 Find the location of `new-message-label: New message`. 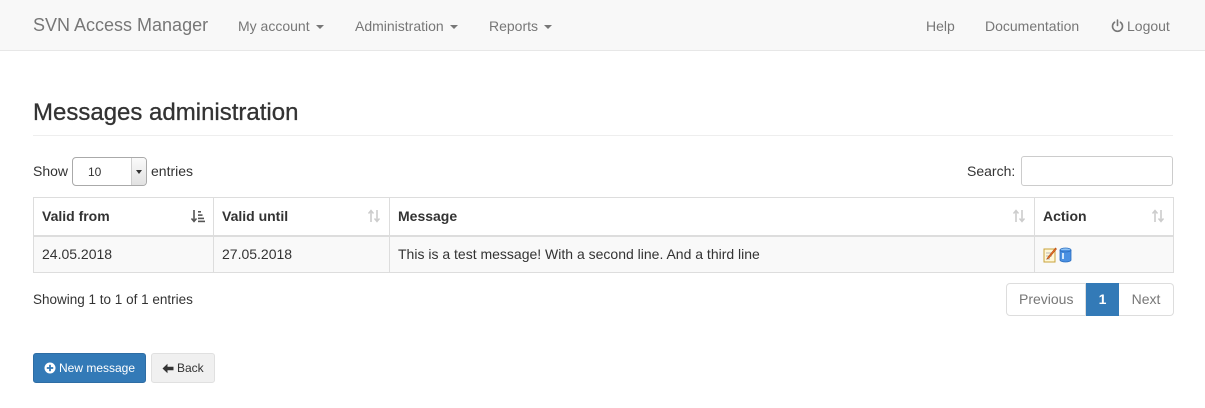

new-message-label: New message is located at coordinates (97, 368).